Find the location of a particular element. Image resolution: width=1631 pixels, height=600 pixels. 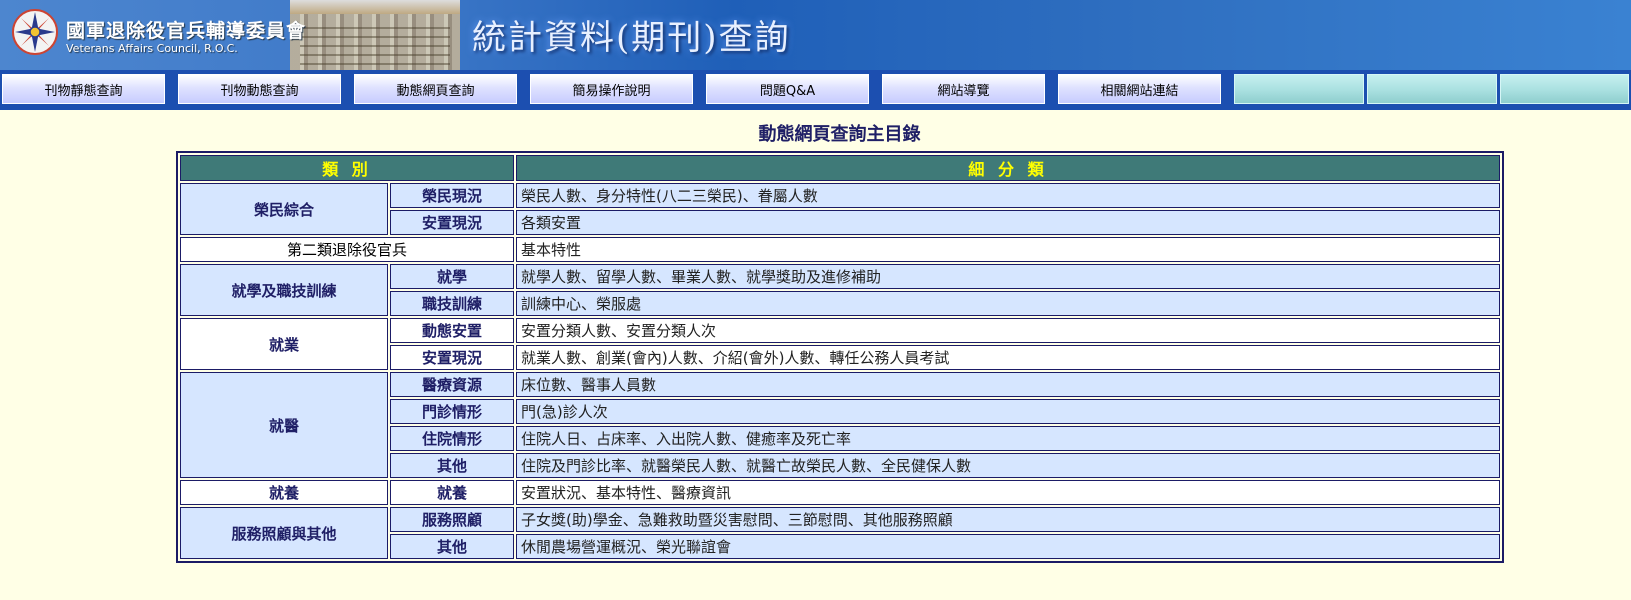

category-cell: 就養 is located at coordinates (284, 492).